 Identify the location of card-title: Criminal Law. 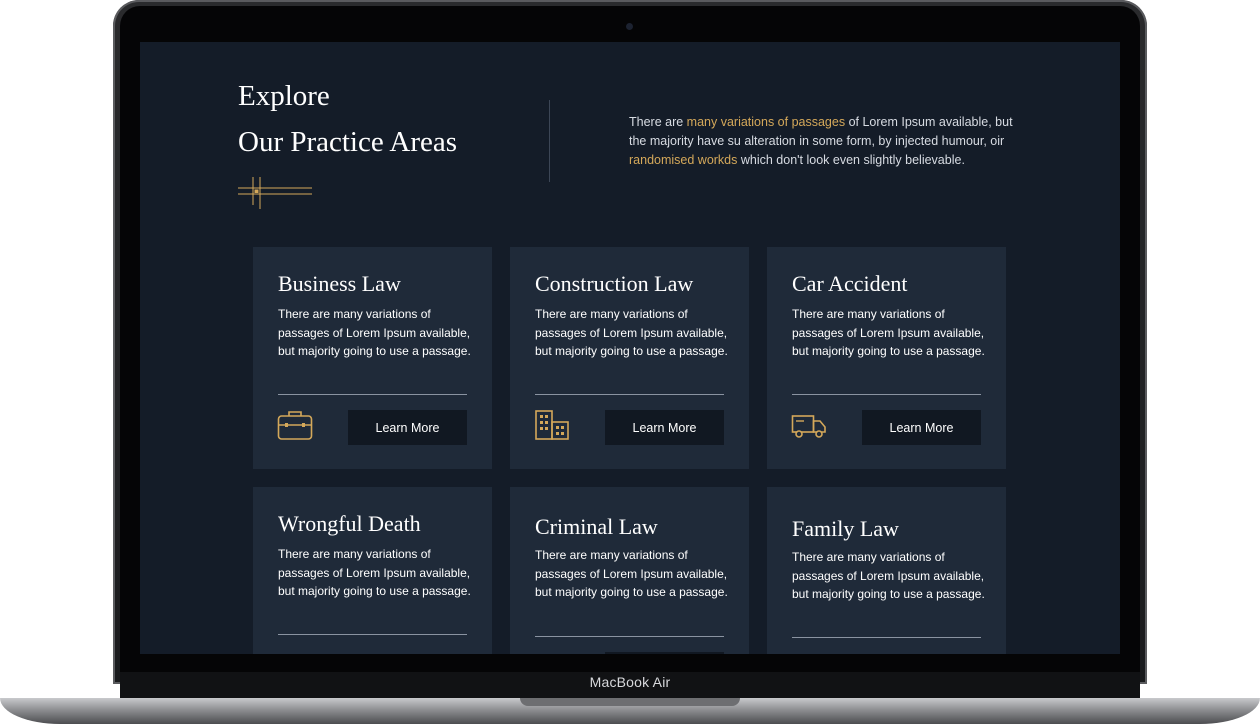
(596, 526).